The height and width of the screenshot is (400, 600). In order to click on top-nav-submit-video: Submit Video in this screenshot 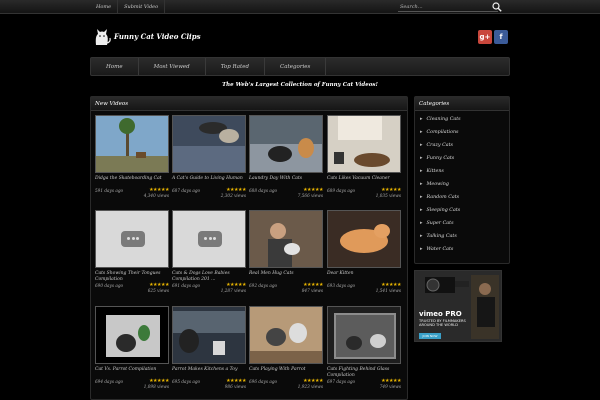, I will do `click(142, 7)`.